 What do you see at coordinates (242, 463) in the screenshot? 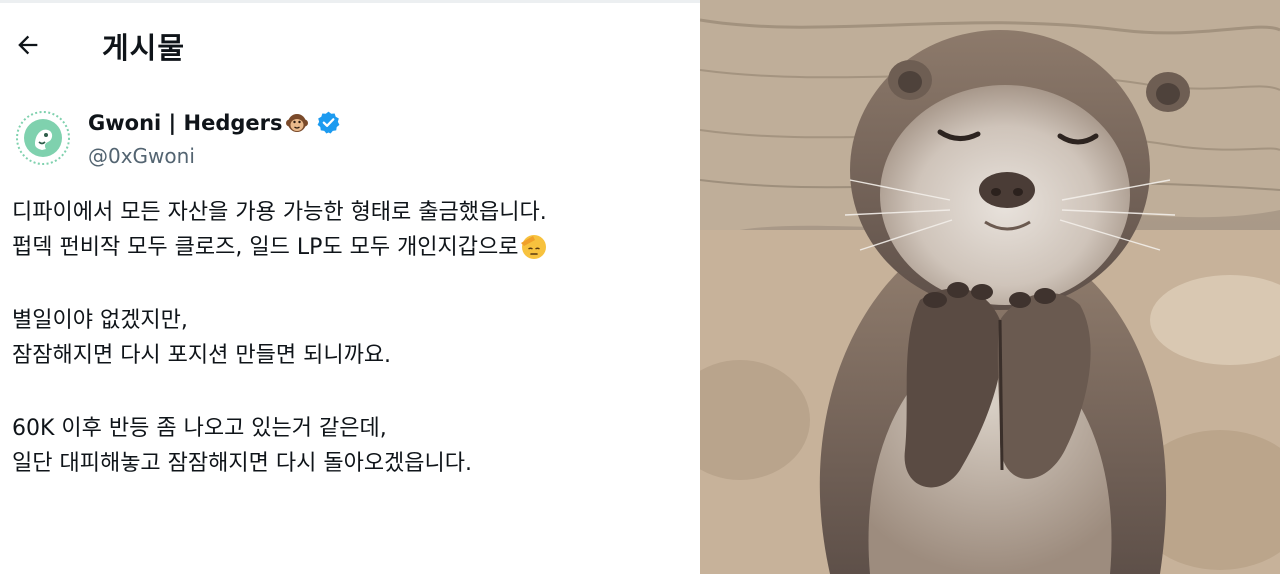
I see `tweet-line: 일단 대피해놓고 잠잠해지면 다시 돌아오겠읍니다.` at bounding box center [242, 463].